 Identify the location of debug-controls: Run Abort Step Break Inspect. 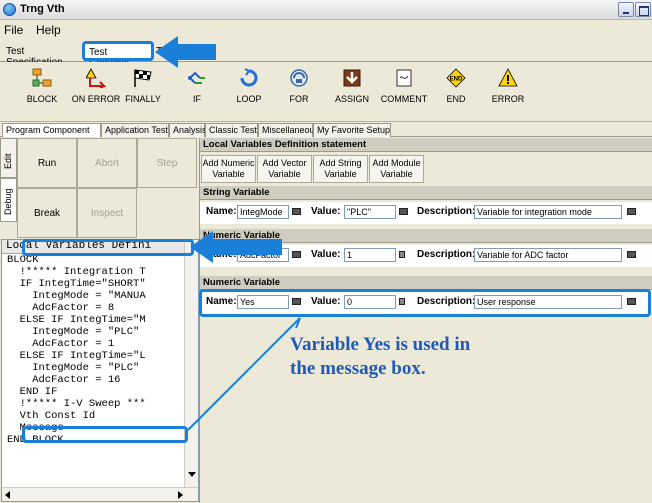
(107, 188).